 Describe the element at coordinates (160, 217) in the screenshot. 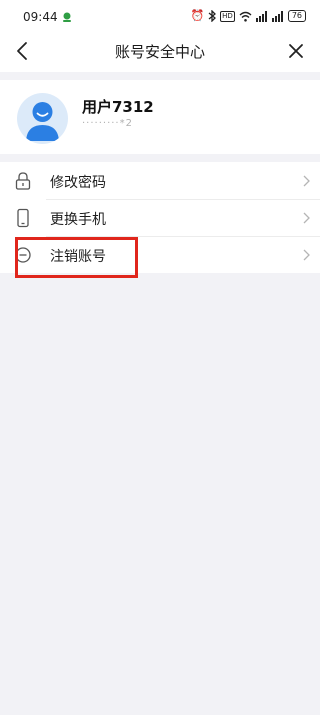

I see `change-phone-item: 更换手机` at that location.